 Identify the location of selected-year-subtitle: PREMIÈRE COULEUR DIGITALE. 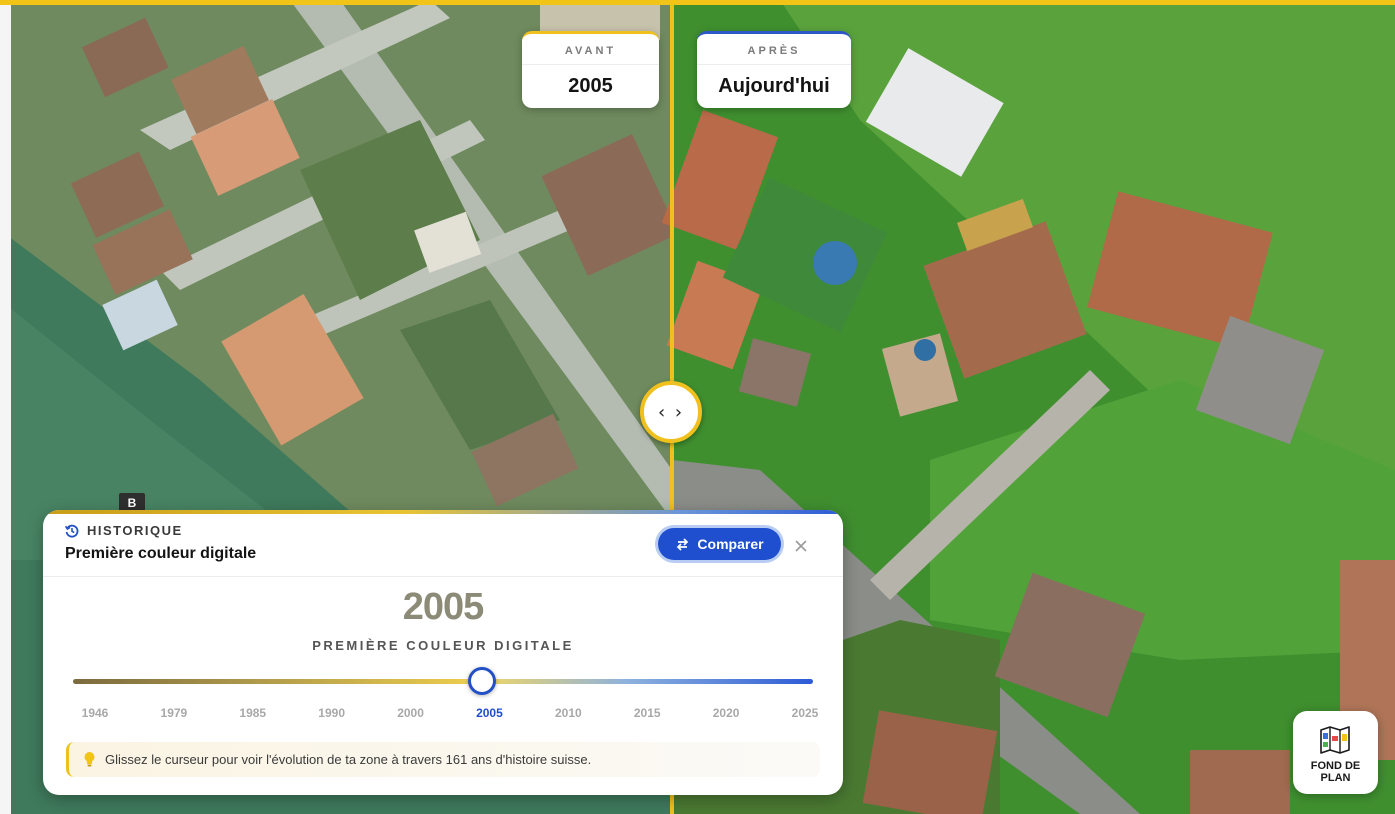
(443, 645).